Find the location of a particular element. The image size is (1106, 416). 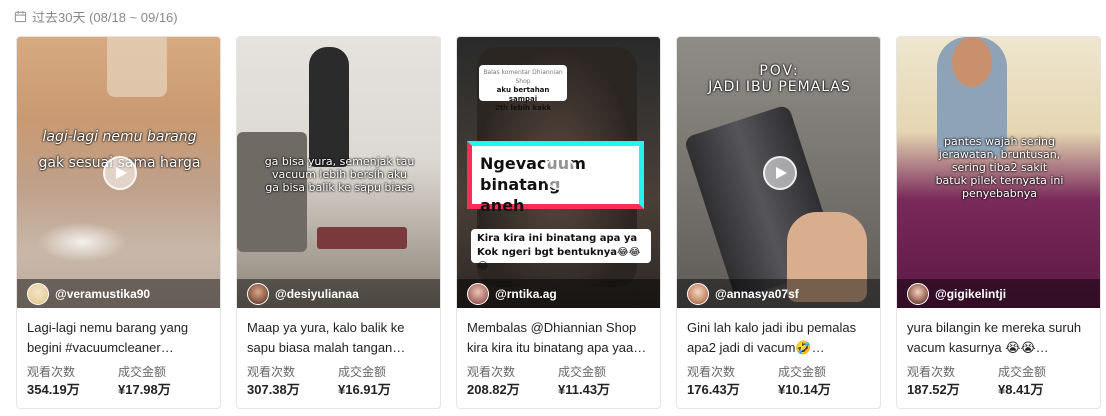

views-stat: 观看次数 187.52万 is located at coordinates (952, 381).